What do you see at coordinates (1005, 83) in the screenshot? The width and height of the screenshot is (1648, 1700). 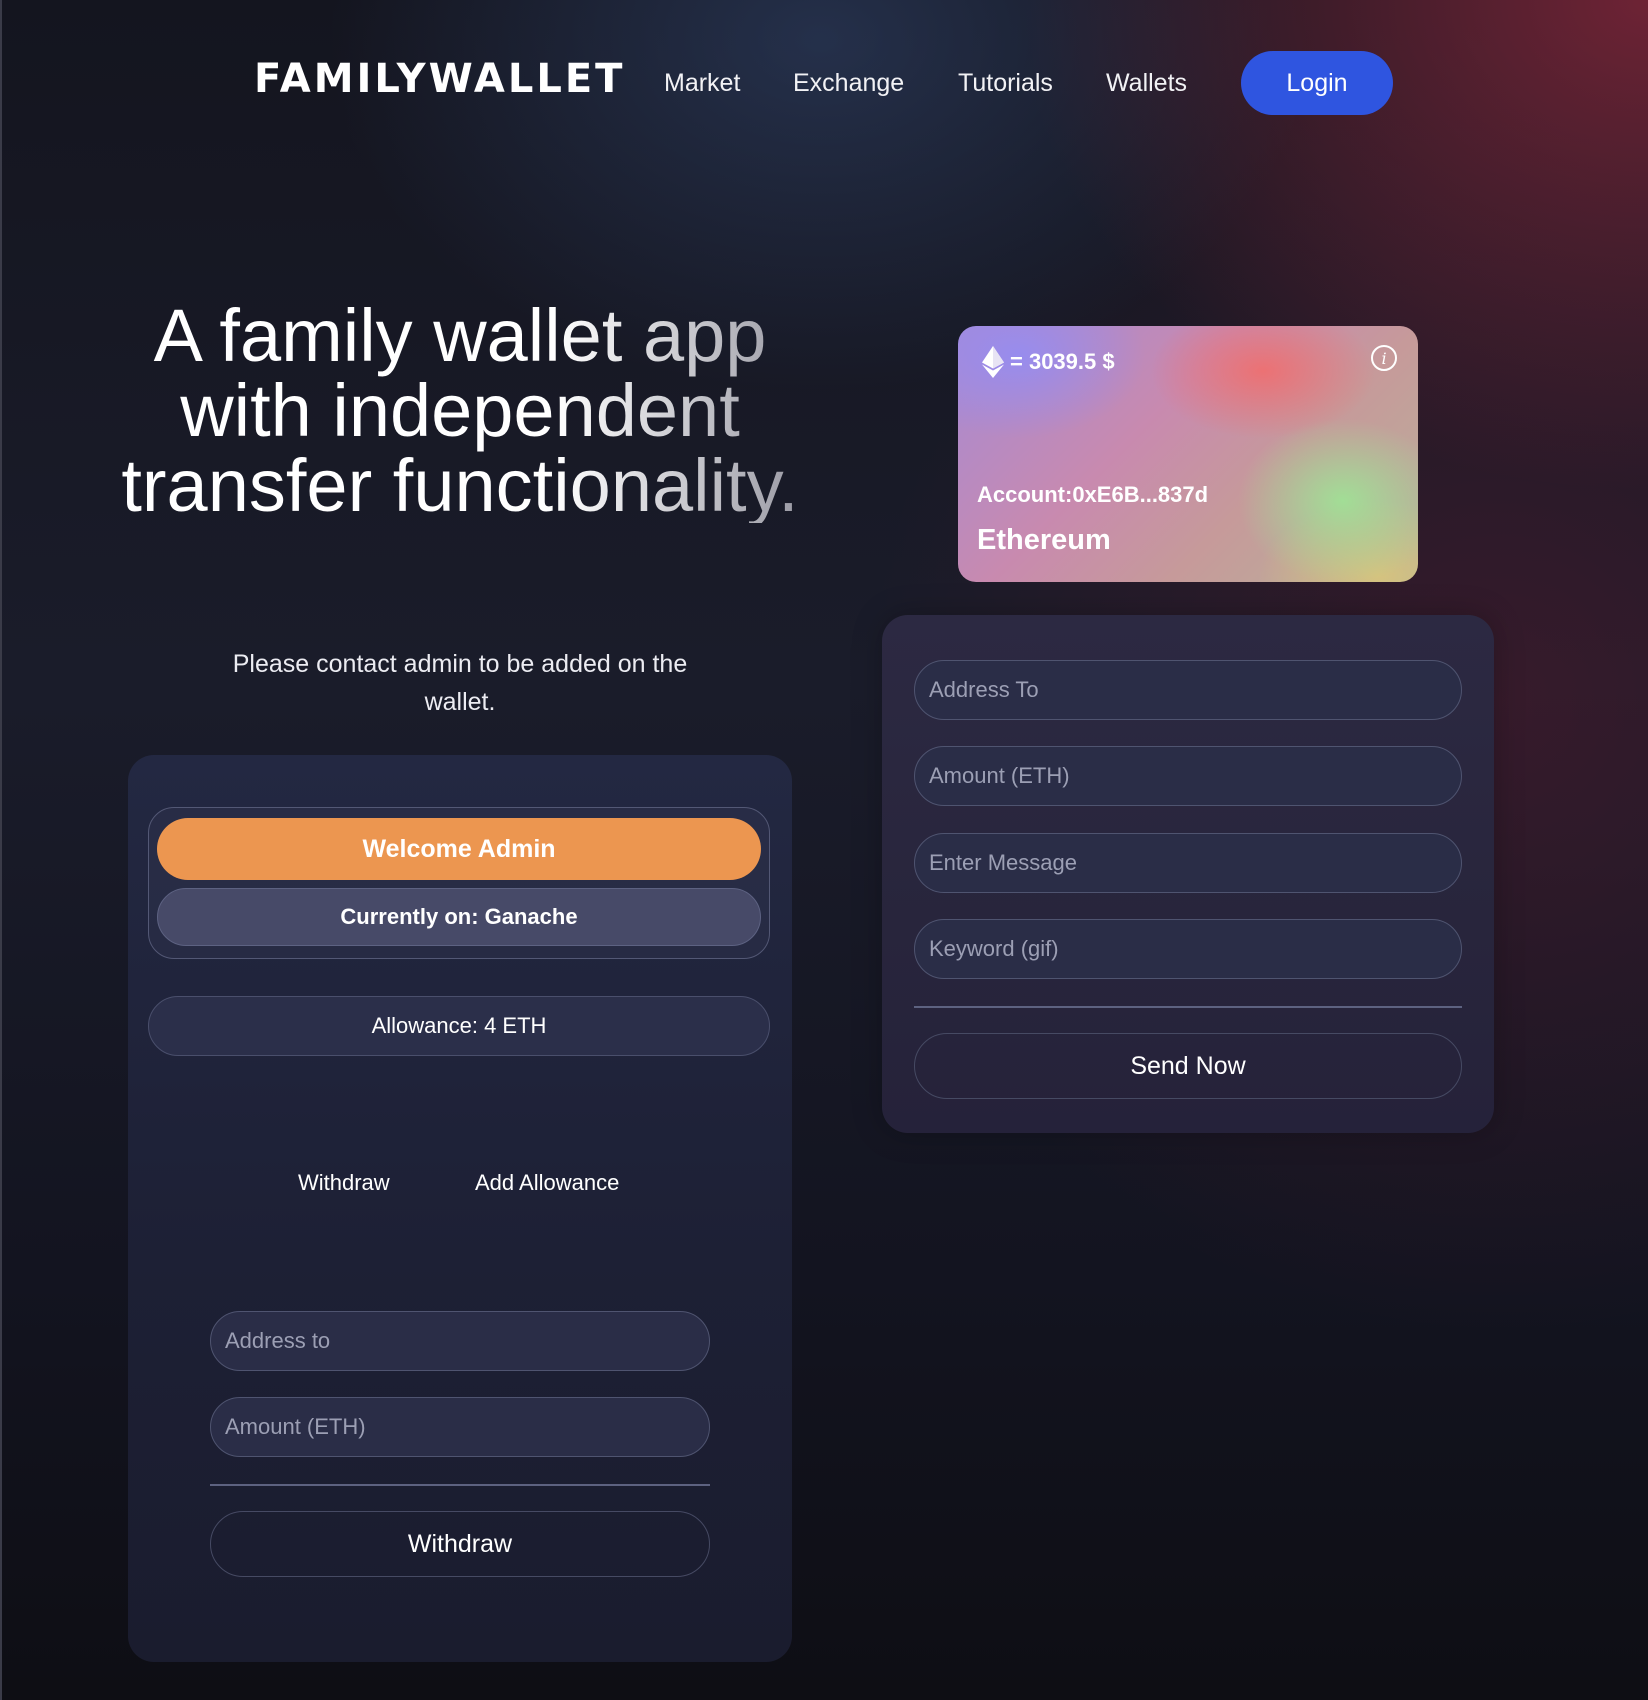 I see `nav-tutorials: Tutorials` at bounding box center [1005, 83].